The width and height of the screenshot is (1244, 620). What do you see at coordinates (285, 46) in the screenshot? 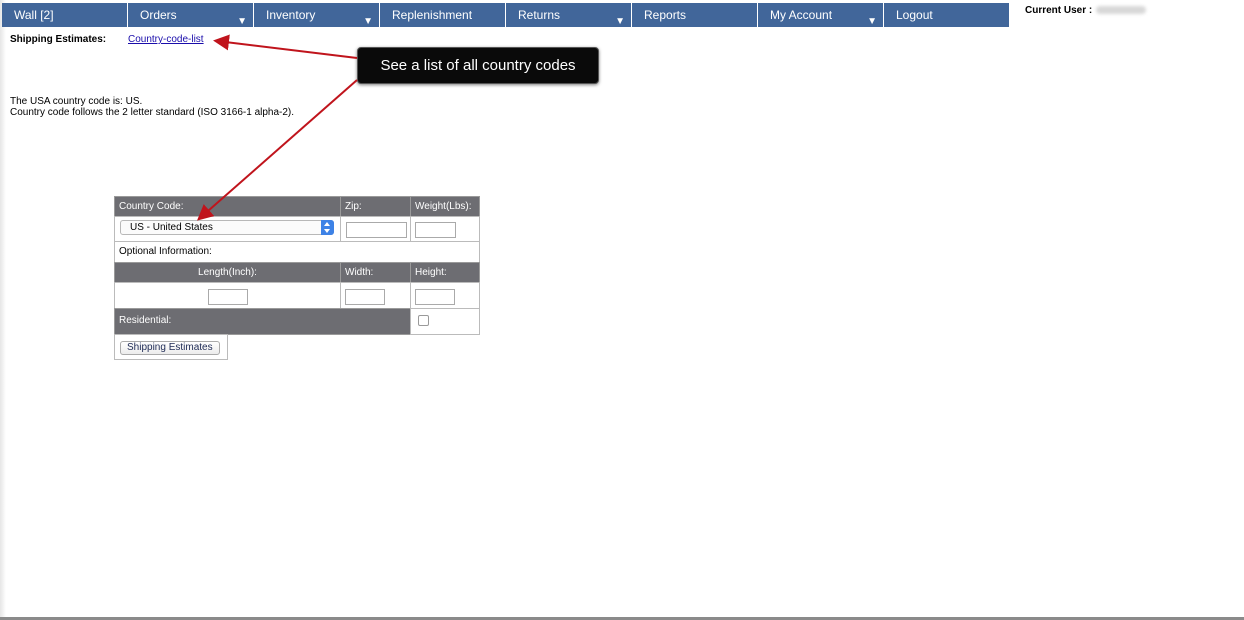
I see `arrow-to-link` at bounding box center [285, 46].